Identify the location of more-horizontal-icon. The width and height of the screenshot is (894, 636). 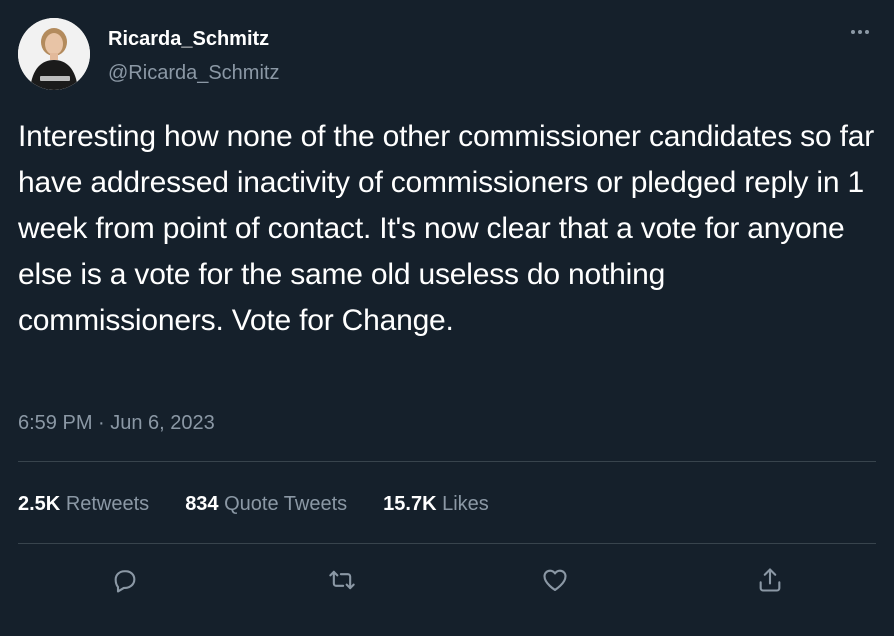
(853, 32).